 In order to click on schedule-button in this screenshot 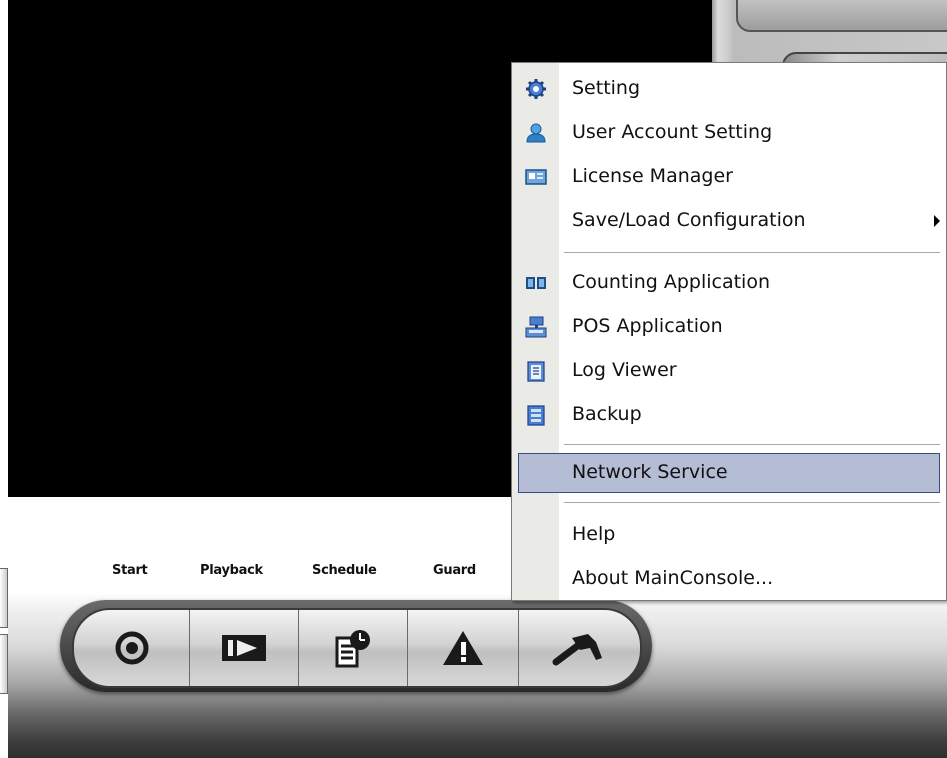, I will do `click(353, 648)`.